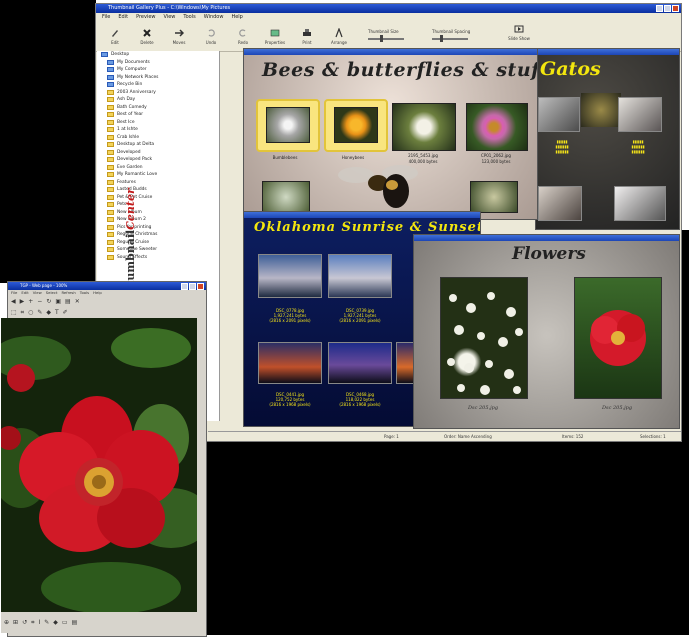  I want to click on toolbar-undo-button: Undo, so click(211, 36).